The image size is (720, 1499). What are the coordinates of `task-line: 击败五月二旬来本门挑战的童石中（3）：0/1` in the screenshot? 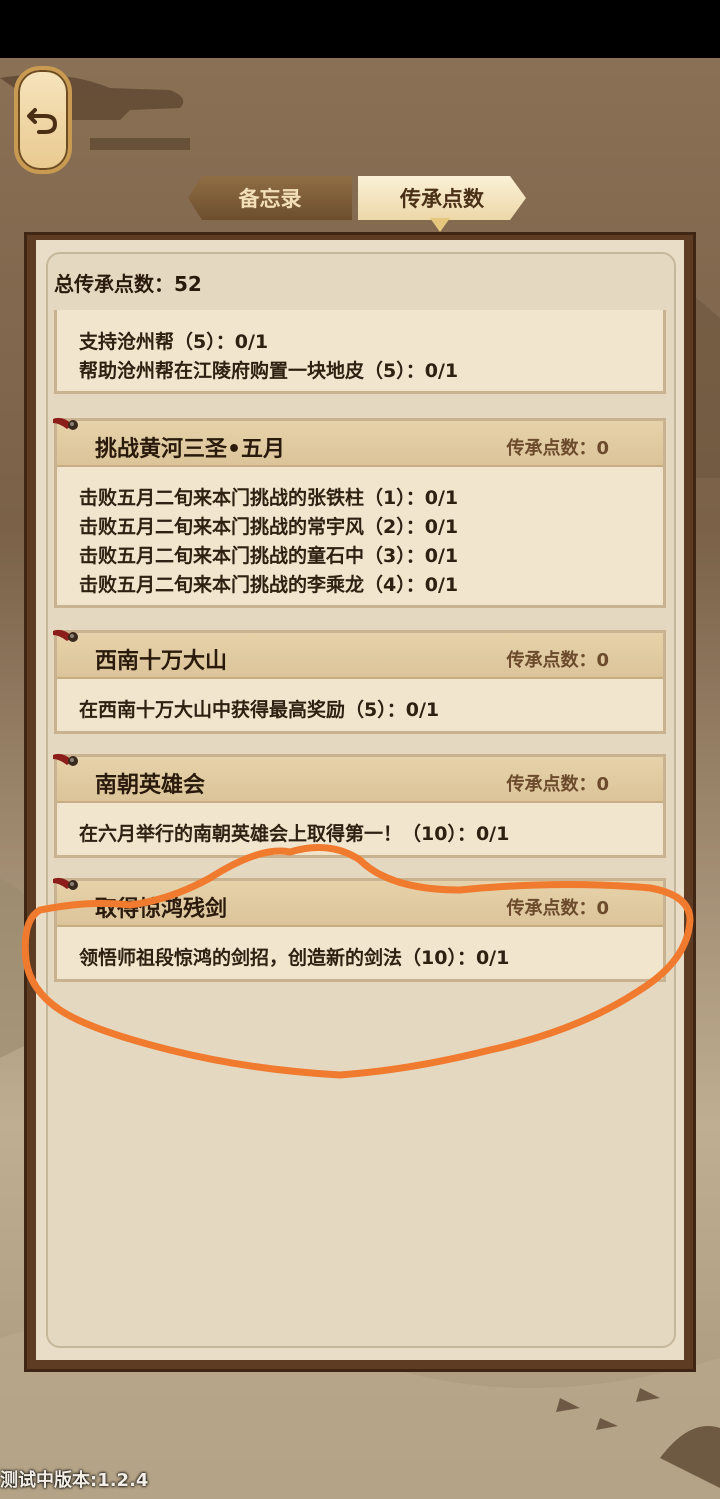 It's located at (269, 556).